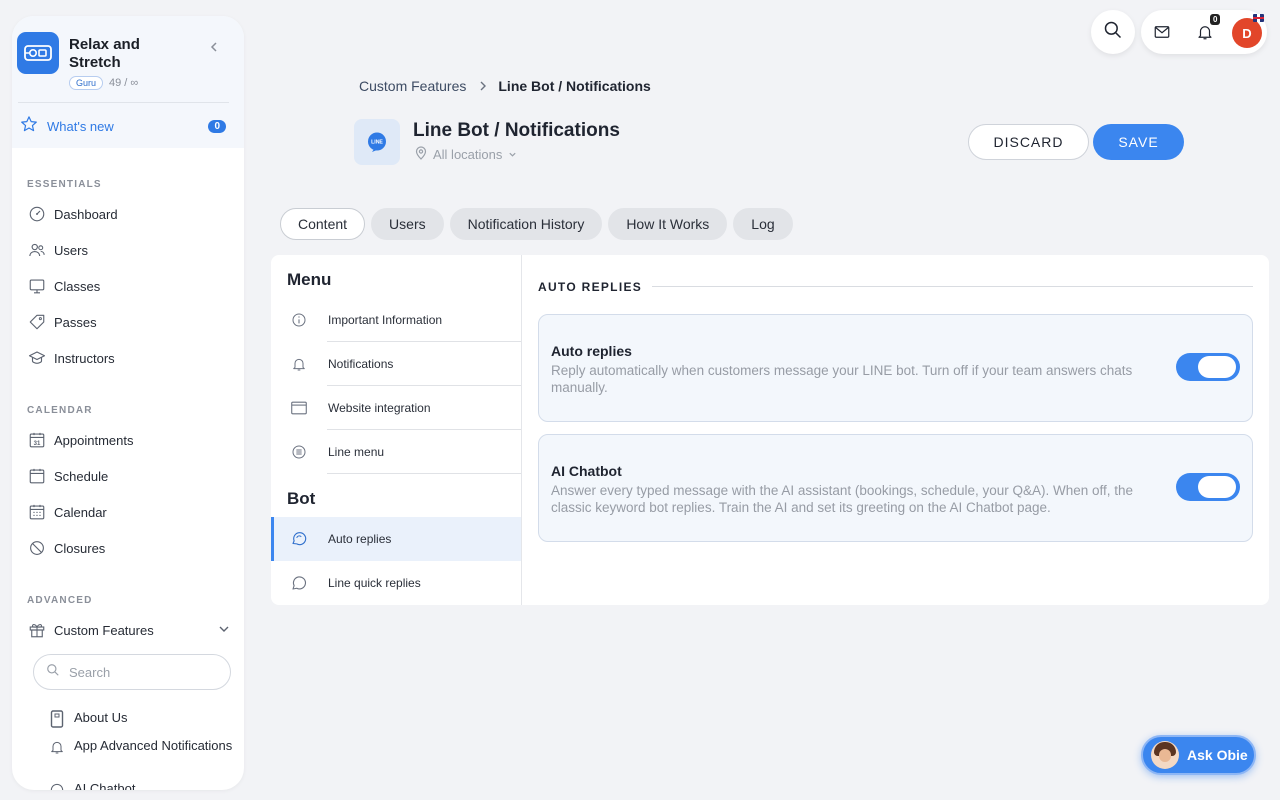 The width and height of the screenshot is (1280, 800). I want to click on menu-item-label: Notifications, so click(361, 364).